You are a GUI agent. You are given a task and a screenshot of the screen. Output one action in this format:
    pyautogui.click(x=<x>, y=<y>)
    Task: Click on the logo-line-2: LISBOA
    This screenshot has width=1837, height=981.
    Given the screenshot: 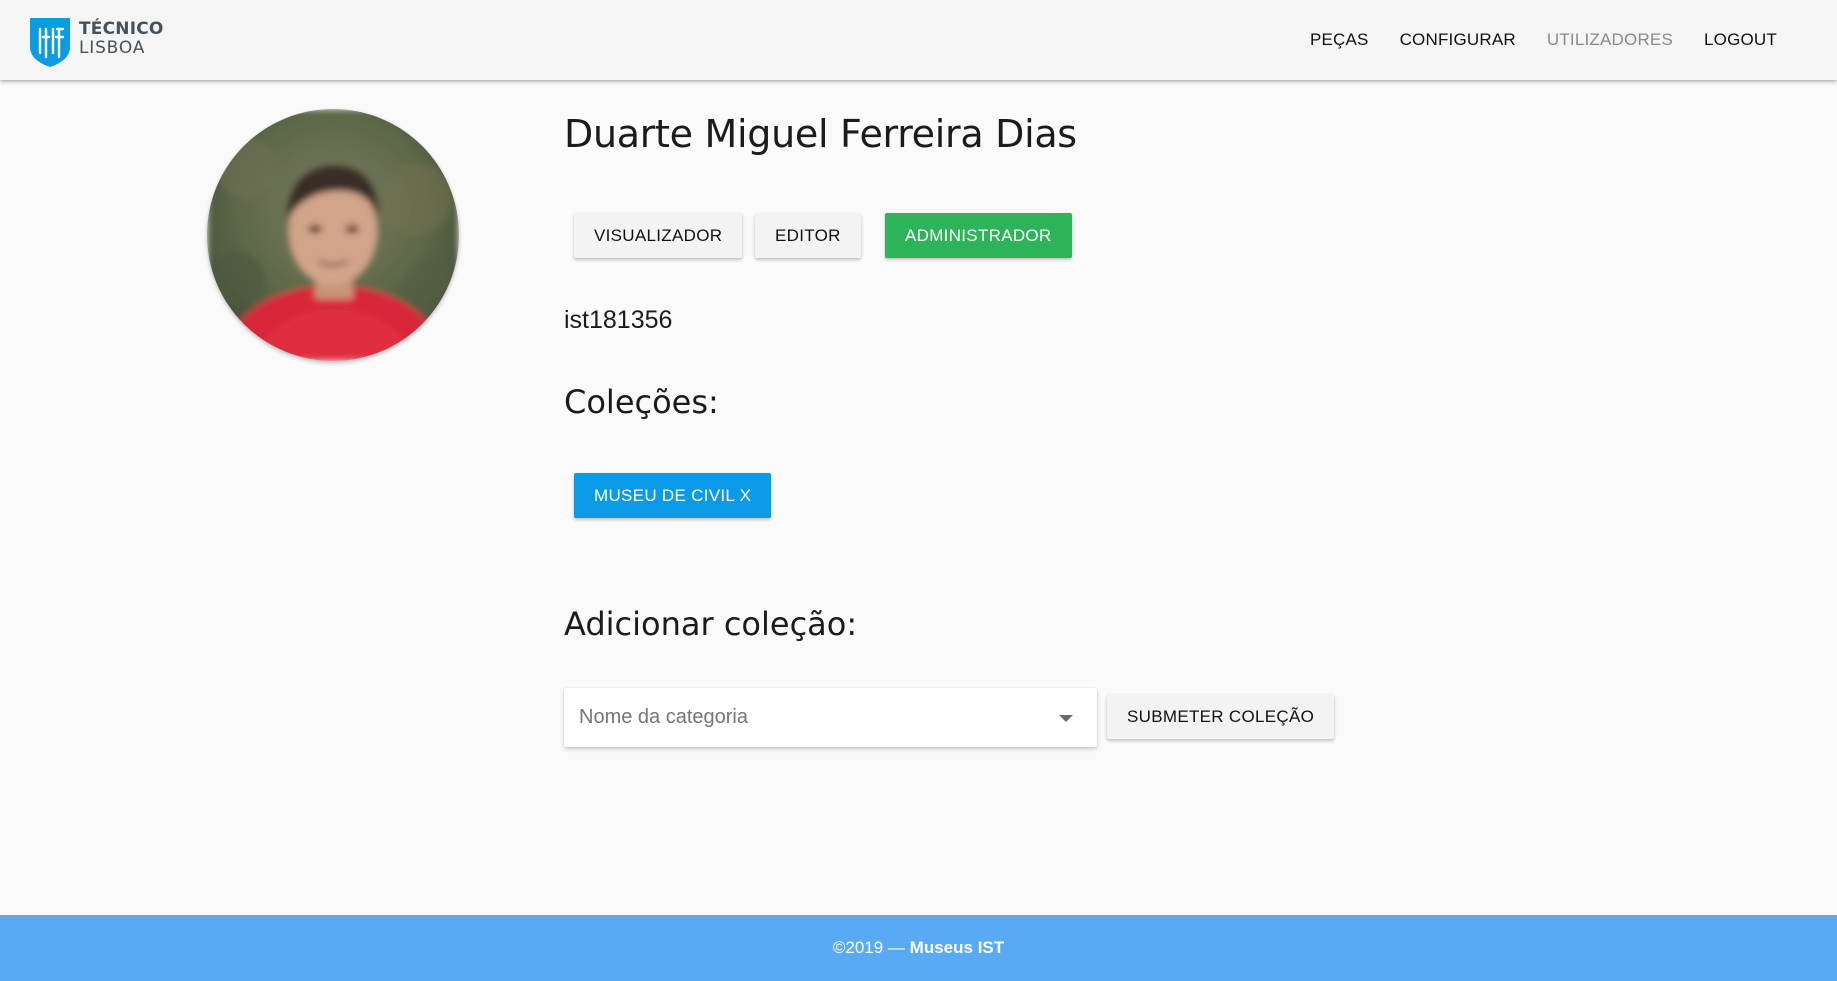 What is the action you would take?
    pyautogui.click(x=112, y=48)
    